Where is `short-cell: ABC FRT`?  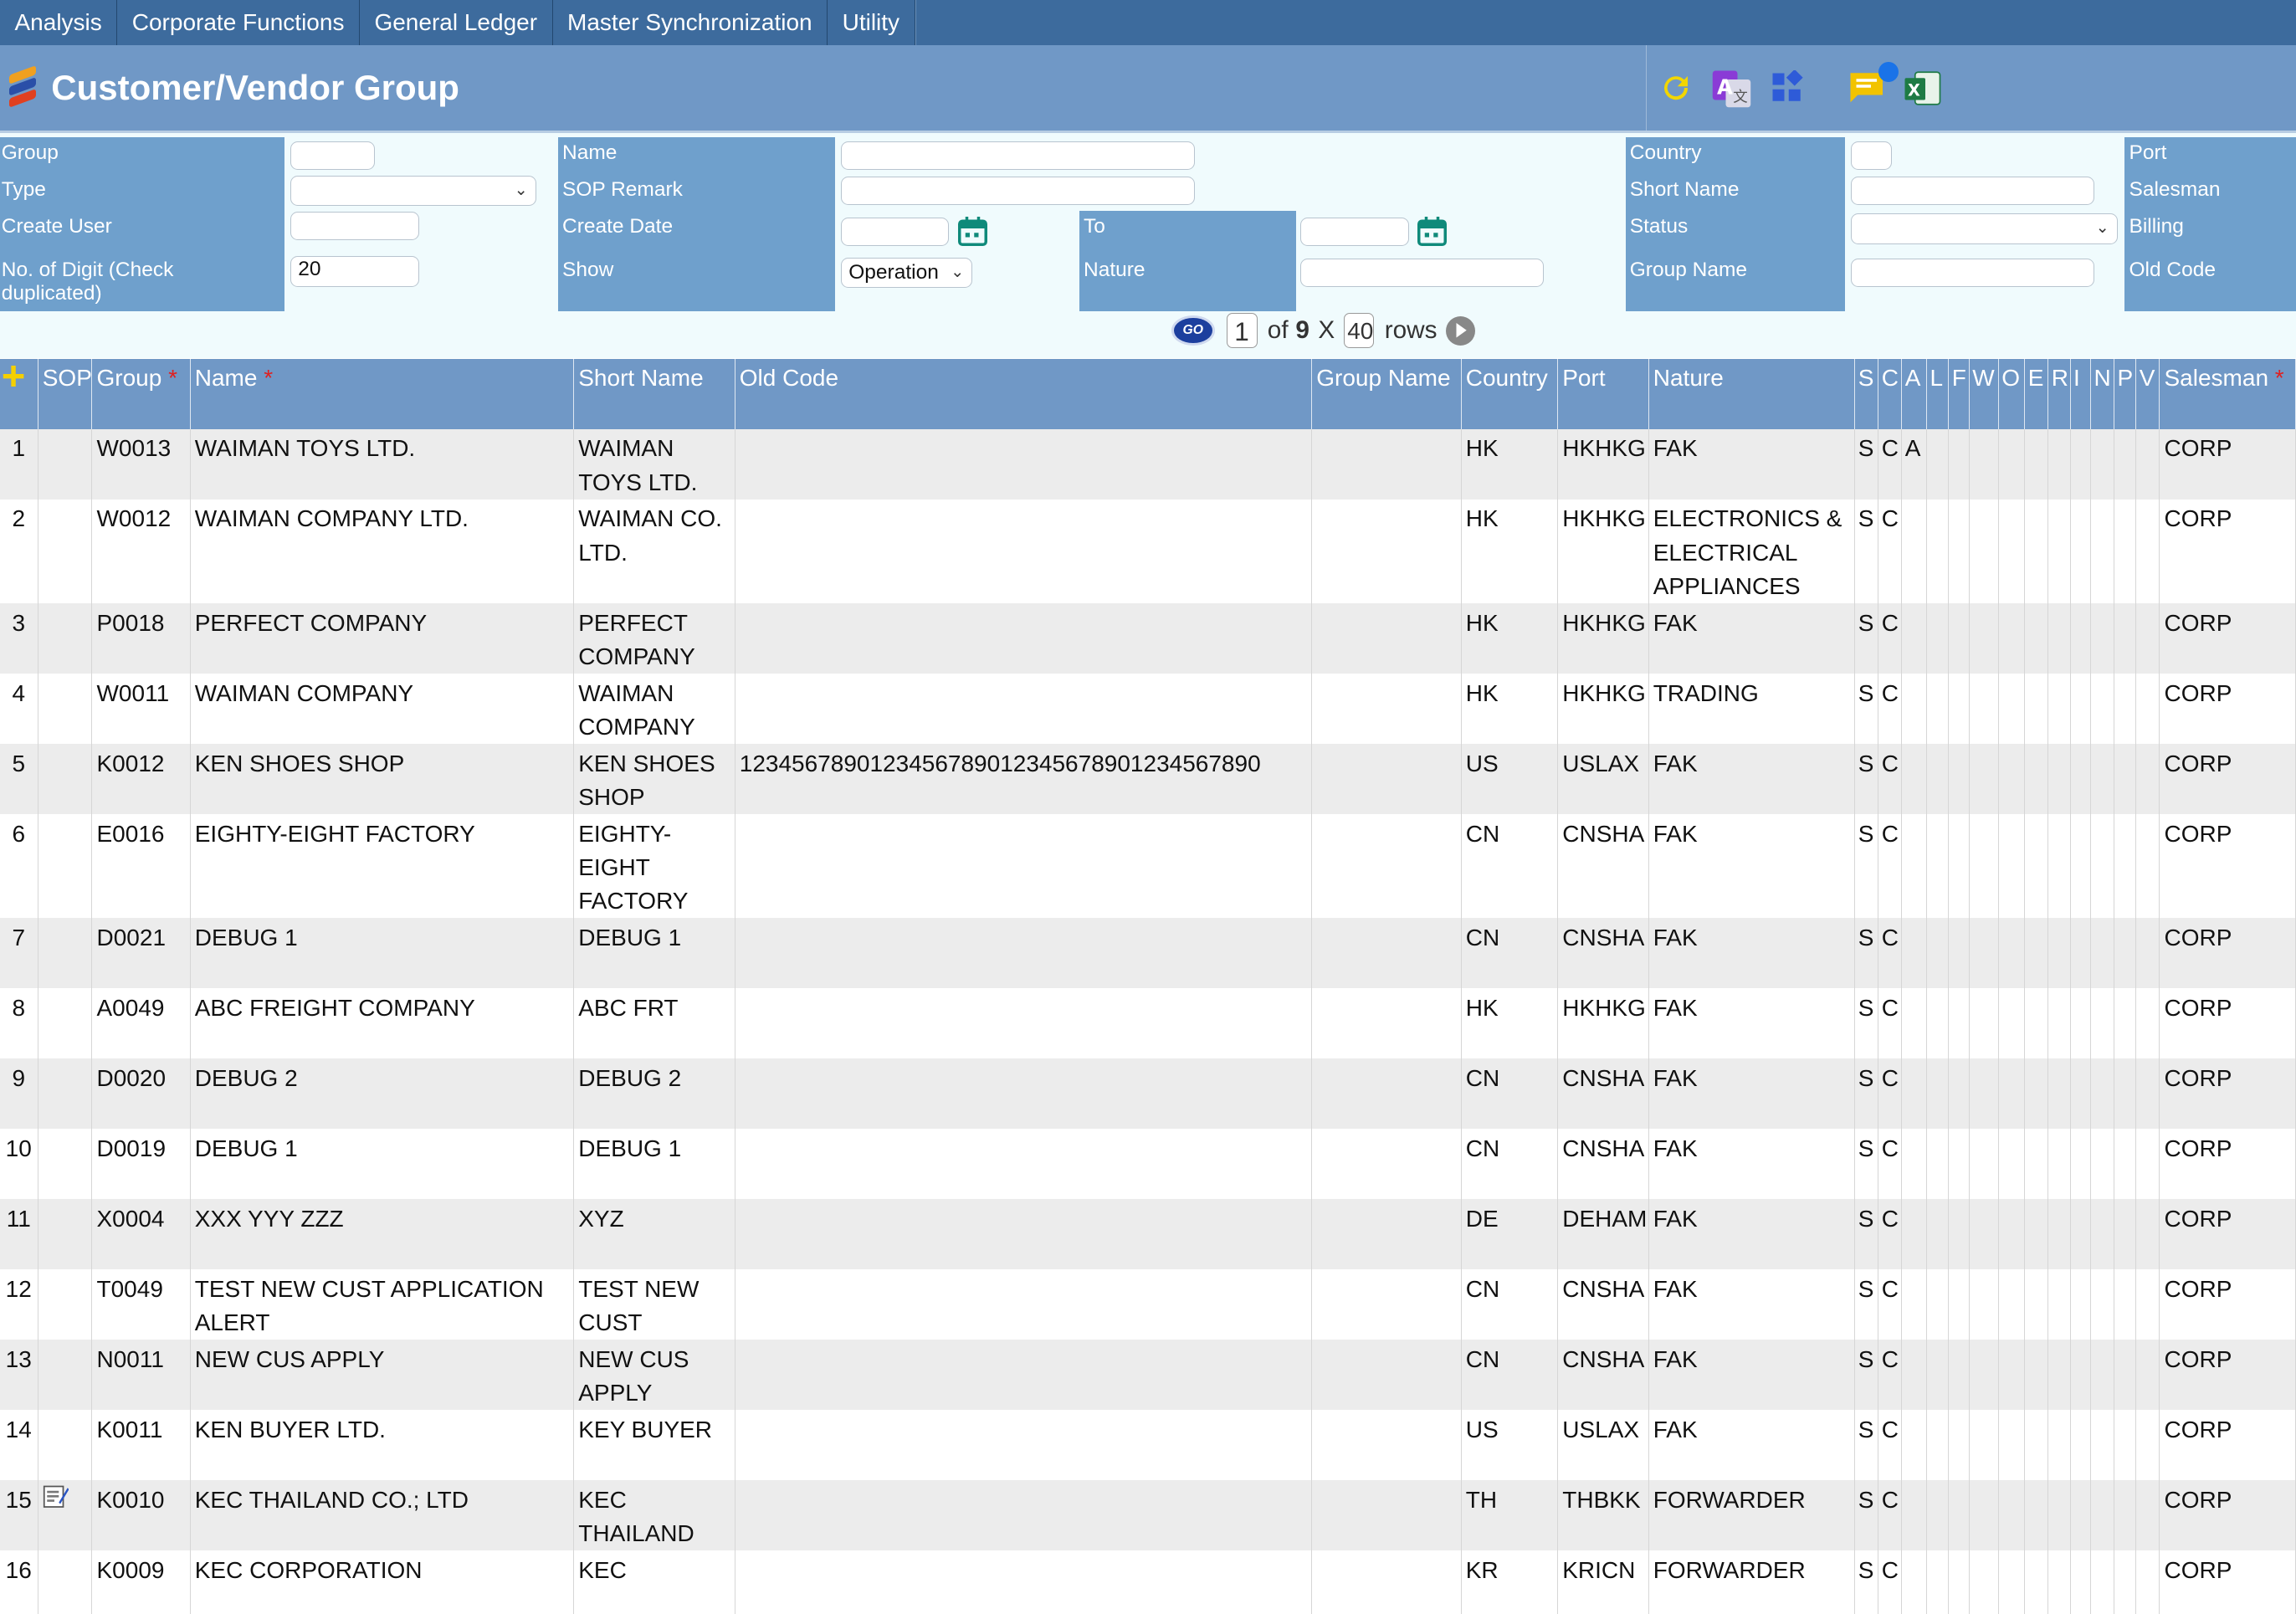 short-cell: ABC FRT is located at coordinates (654, 1023).